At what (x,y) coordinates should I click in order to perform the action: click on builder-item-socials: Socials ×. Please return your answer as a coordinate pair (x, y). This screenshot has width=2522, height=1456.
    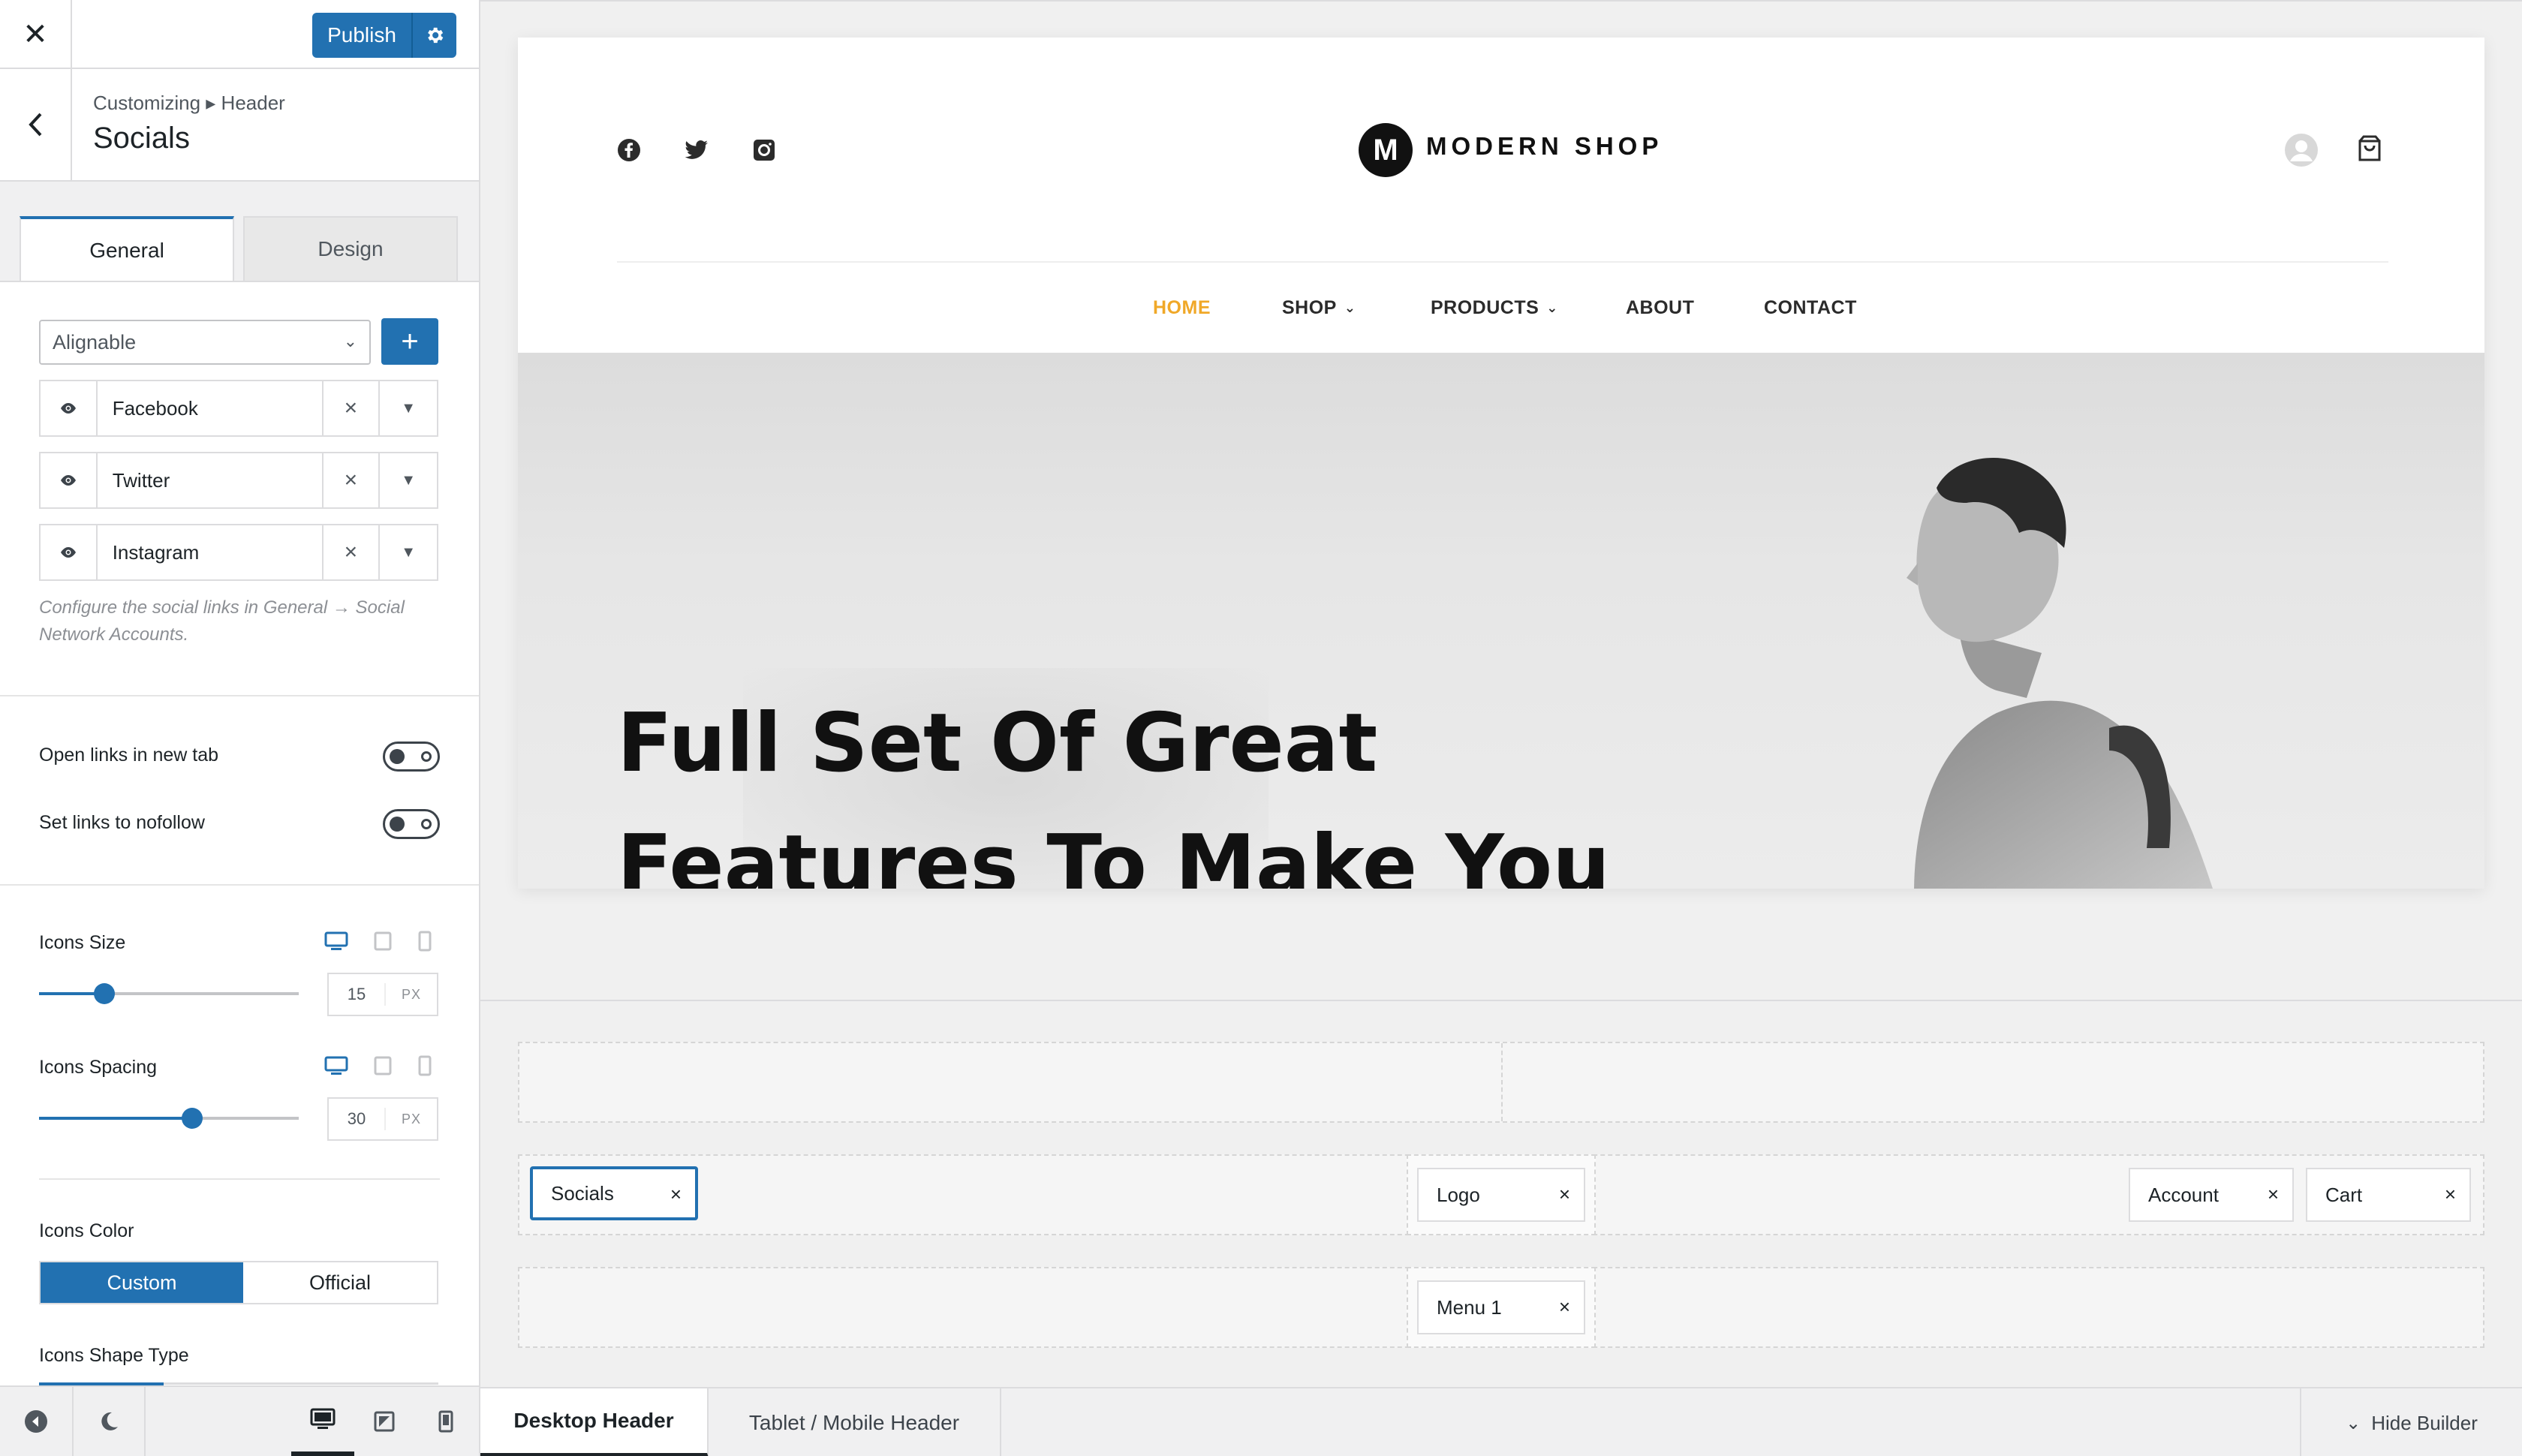
    Looking at the image, I should click on (614, 1193).